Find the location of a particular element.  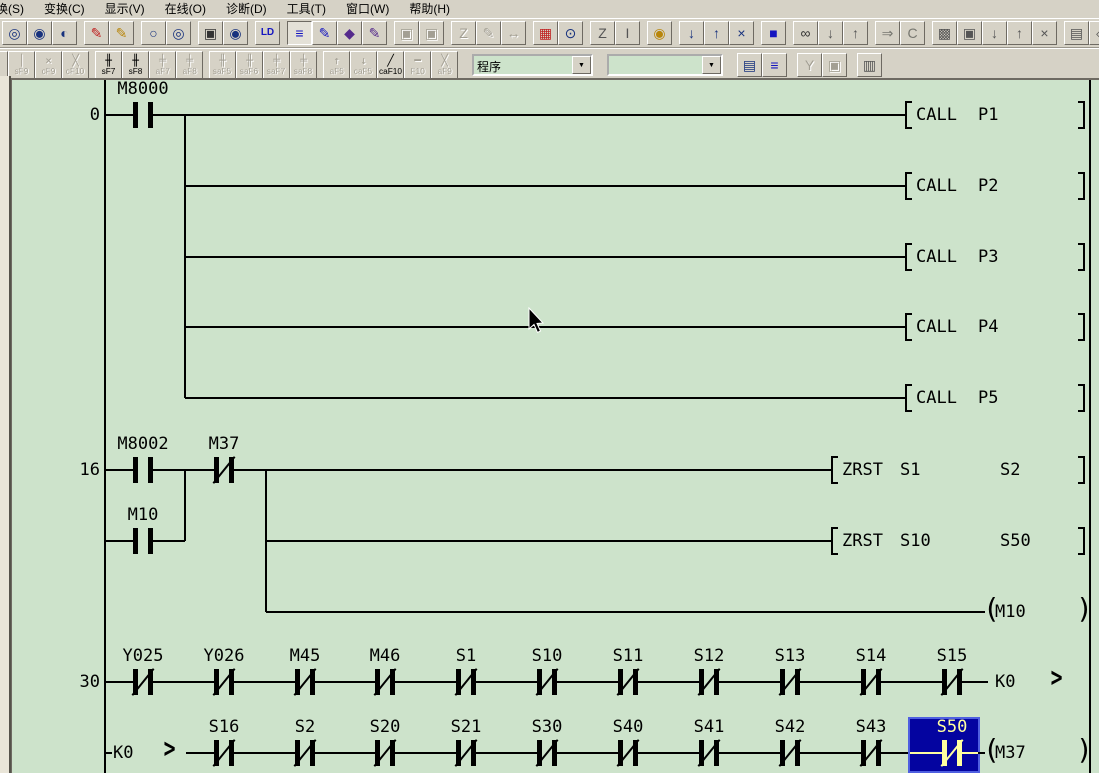

operand-S50: S50 is located at coordinates (1015, 541).